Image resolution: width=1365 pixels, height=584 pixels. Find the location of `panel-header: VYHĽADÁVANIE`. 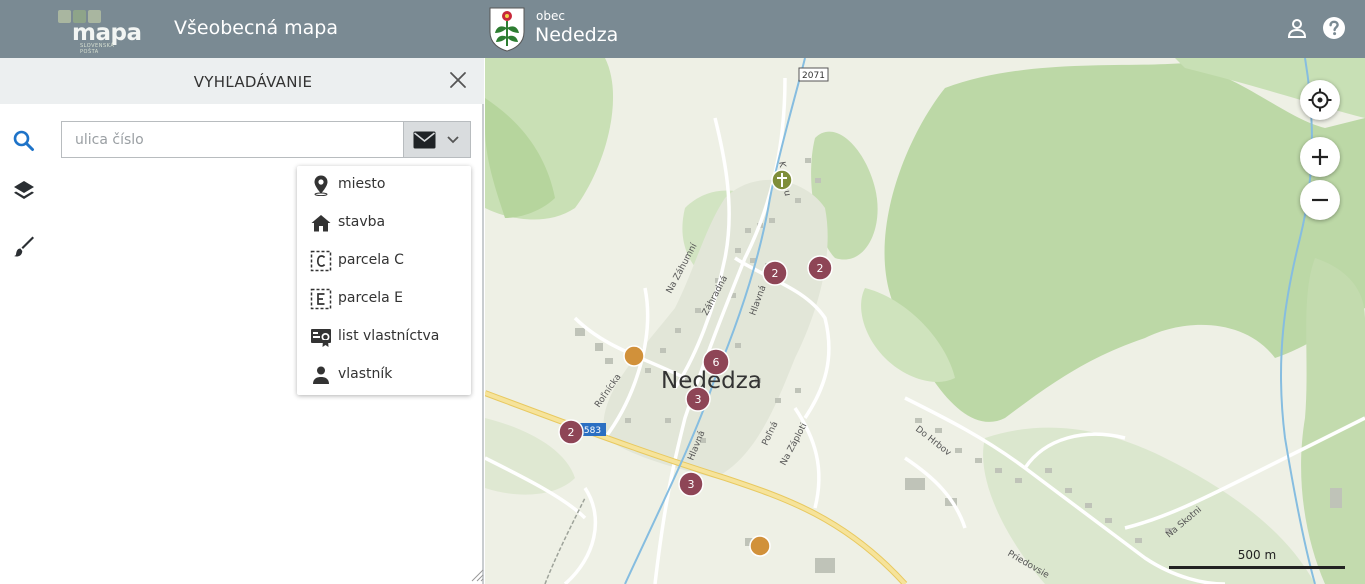

panel-header: VYHĽADÁVANIE is located at coordinates (266, 81).